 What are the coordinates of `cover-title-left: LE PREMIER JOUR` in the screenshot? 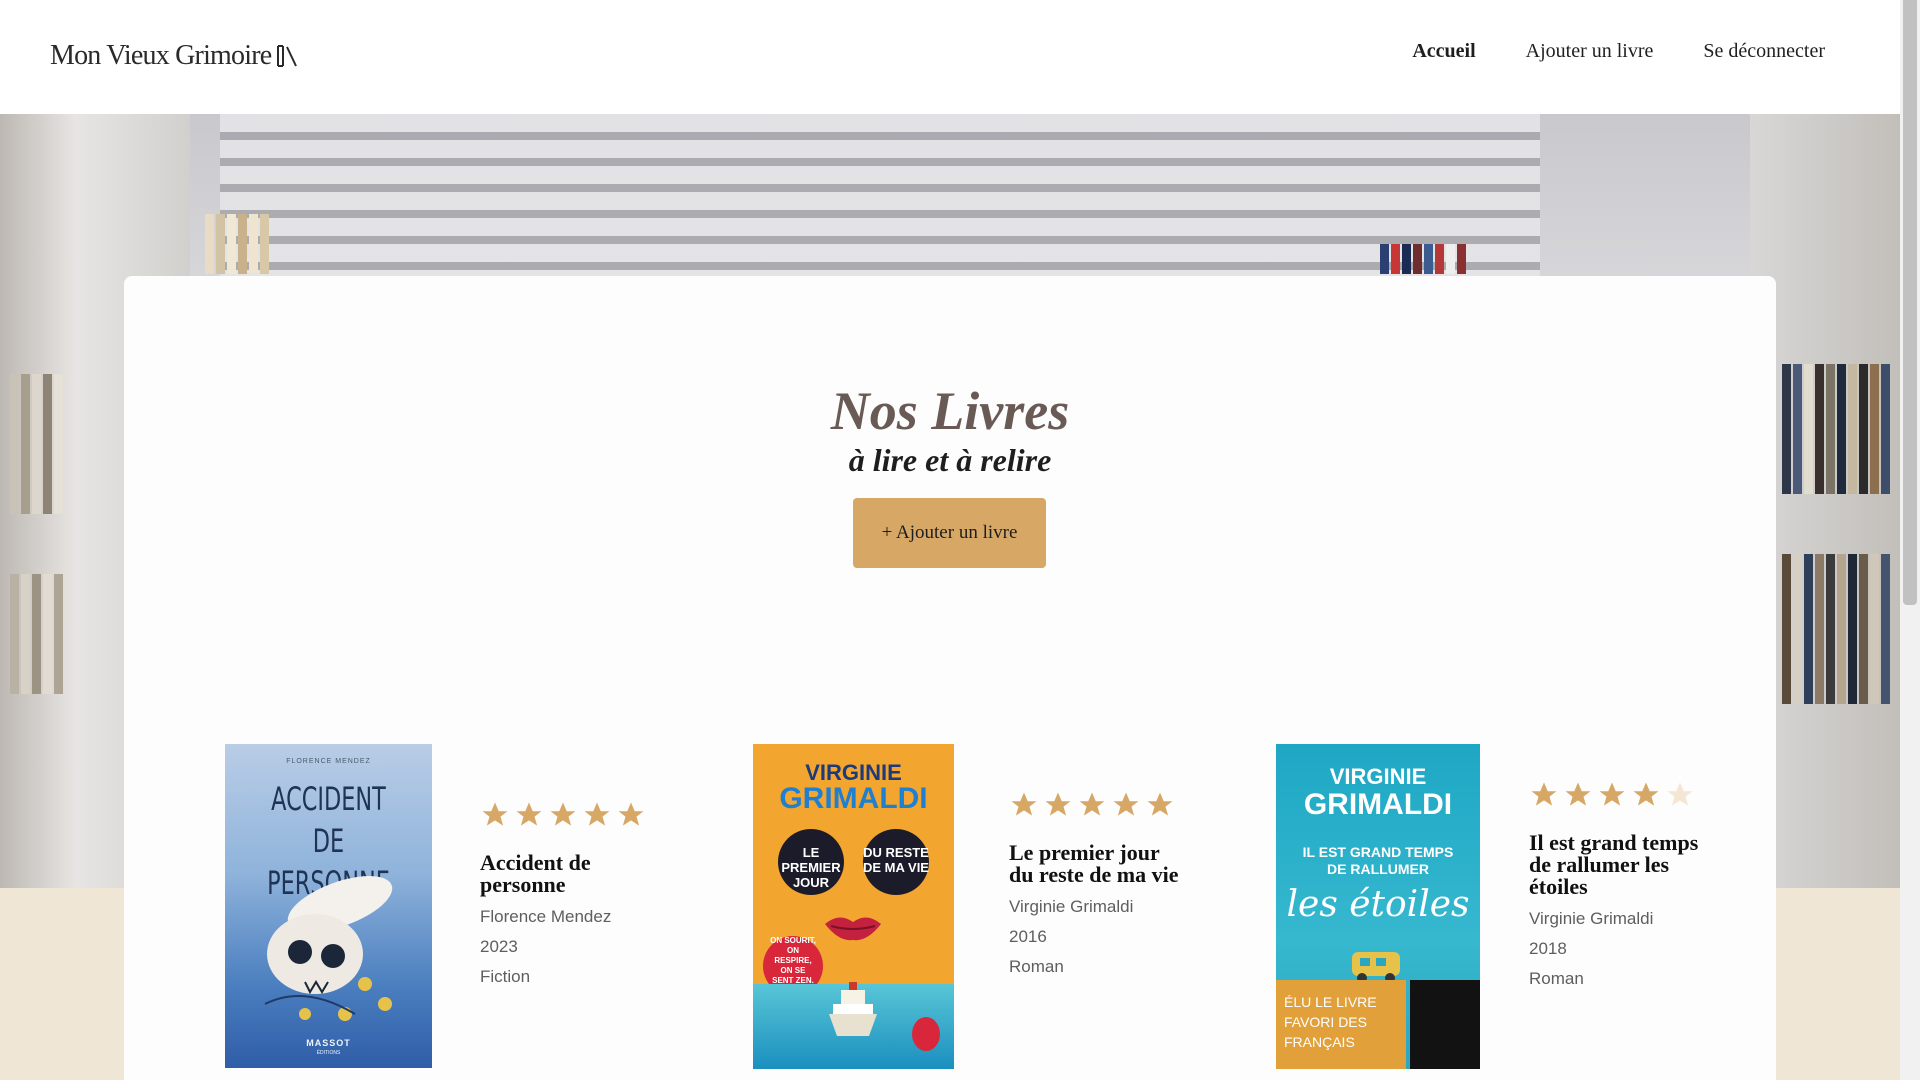 It's located at (811, 867).